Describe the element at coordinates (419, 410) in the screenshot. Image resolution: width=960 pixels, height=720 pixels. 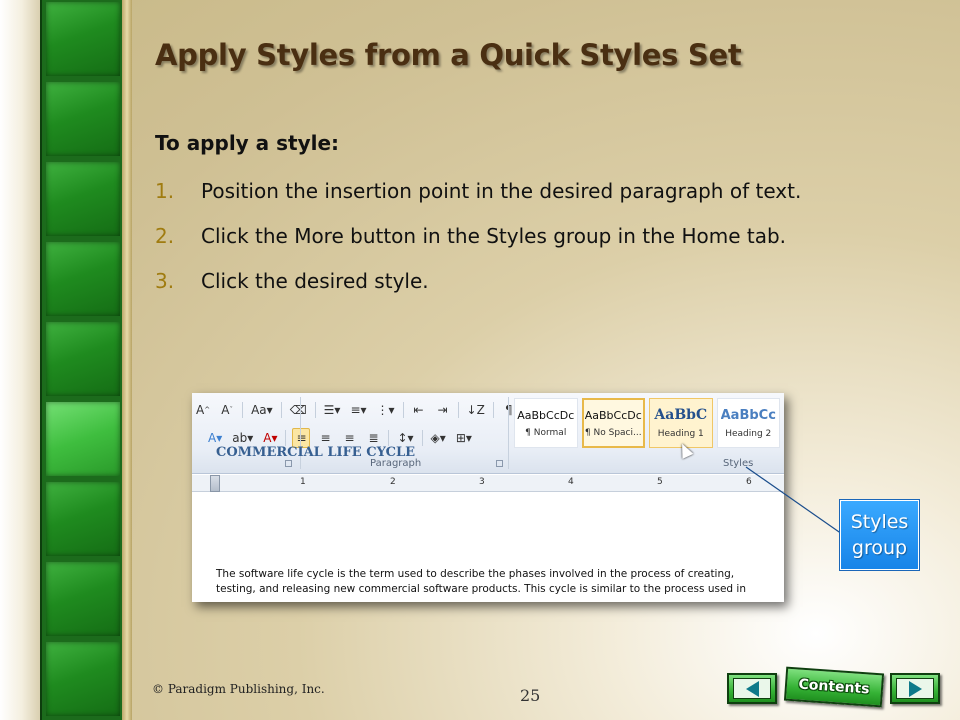
I see `decrease-indent-icon: ⇤` at that location.